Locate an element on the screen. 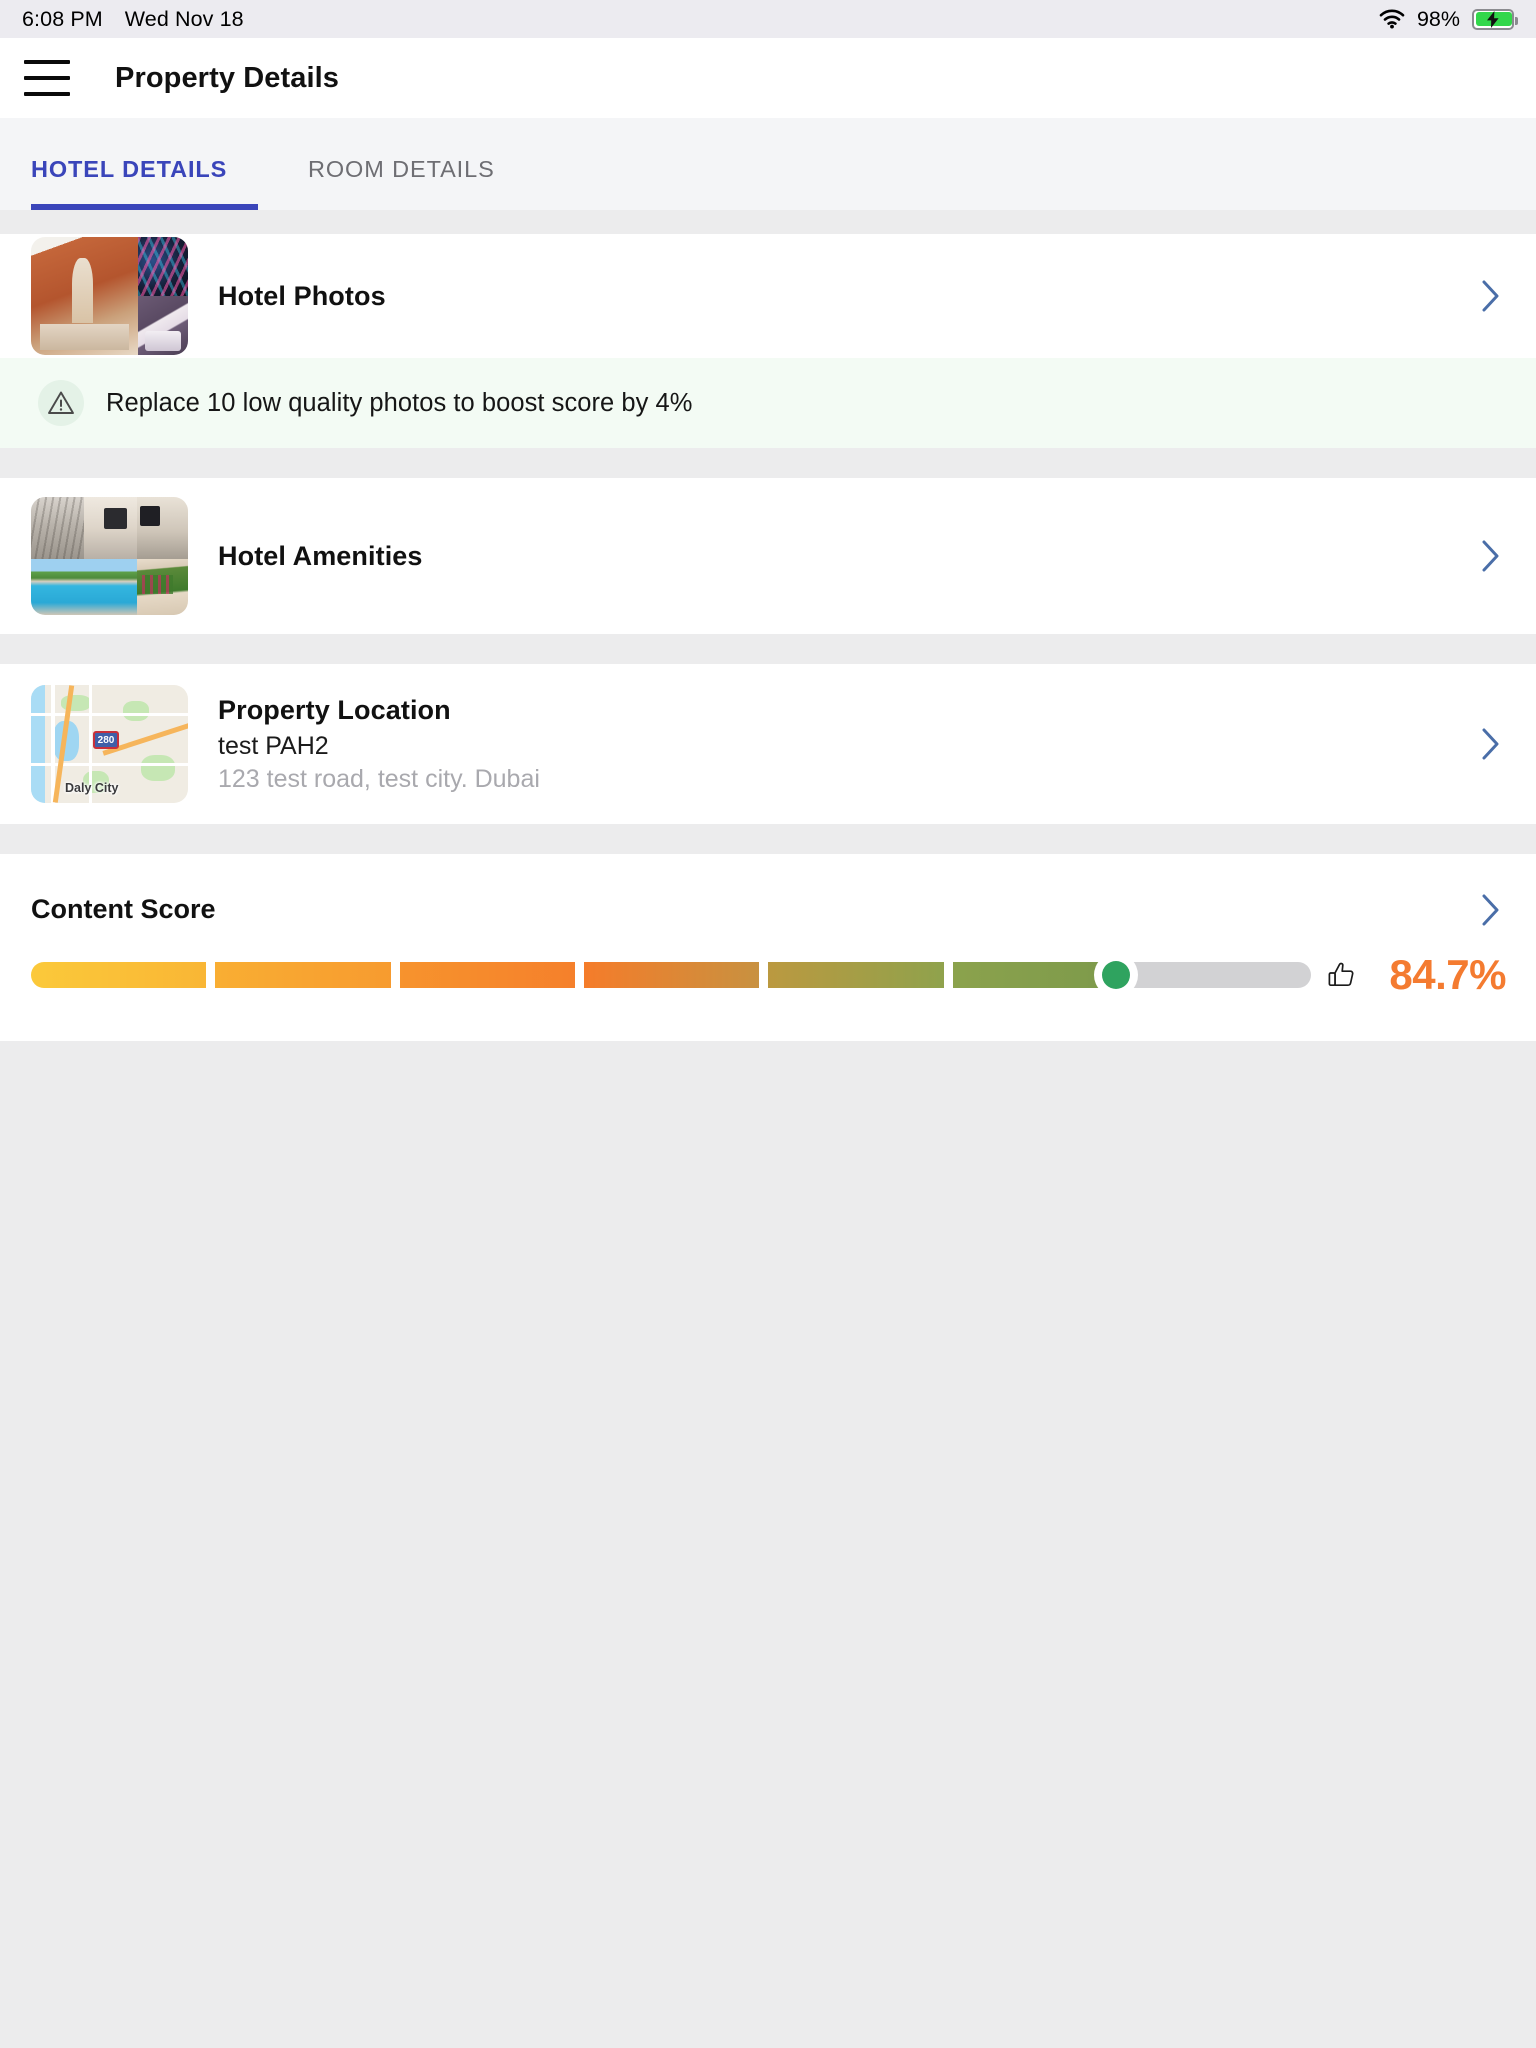 Image resolution: width=1536 pixels, height=2048 pixels. warning-triangle-icon is located at coordinates (61, 403).